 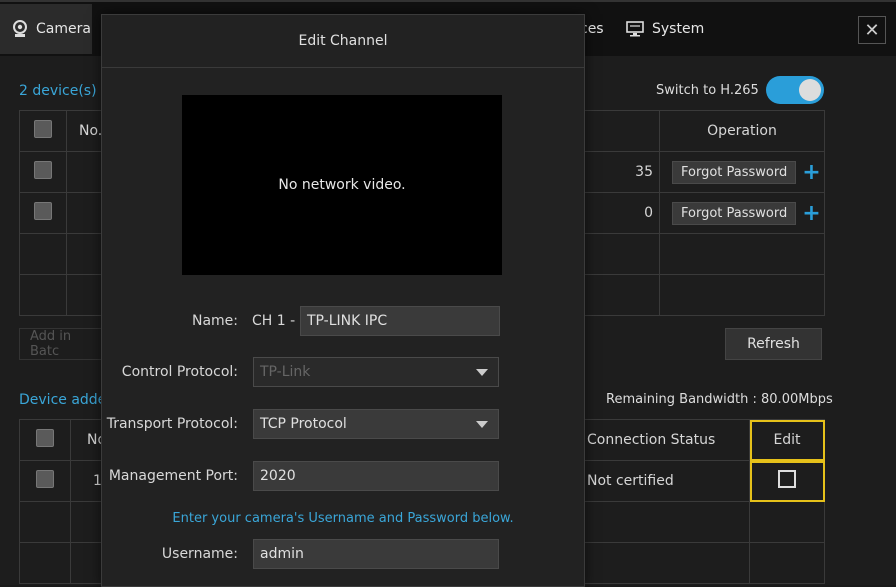 I want to click on transport-protocol-select: TCP Protocol, so click(x=376, y=424).